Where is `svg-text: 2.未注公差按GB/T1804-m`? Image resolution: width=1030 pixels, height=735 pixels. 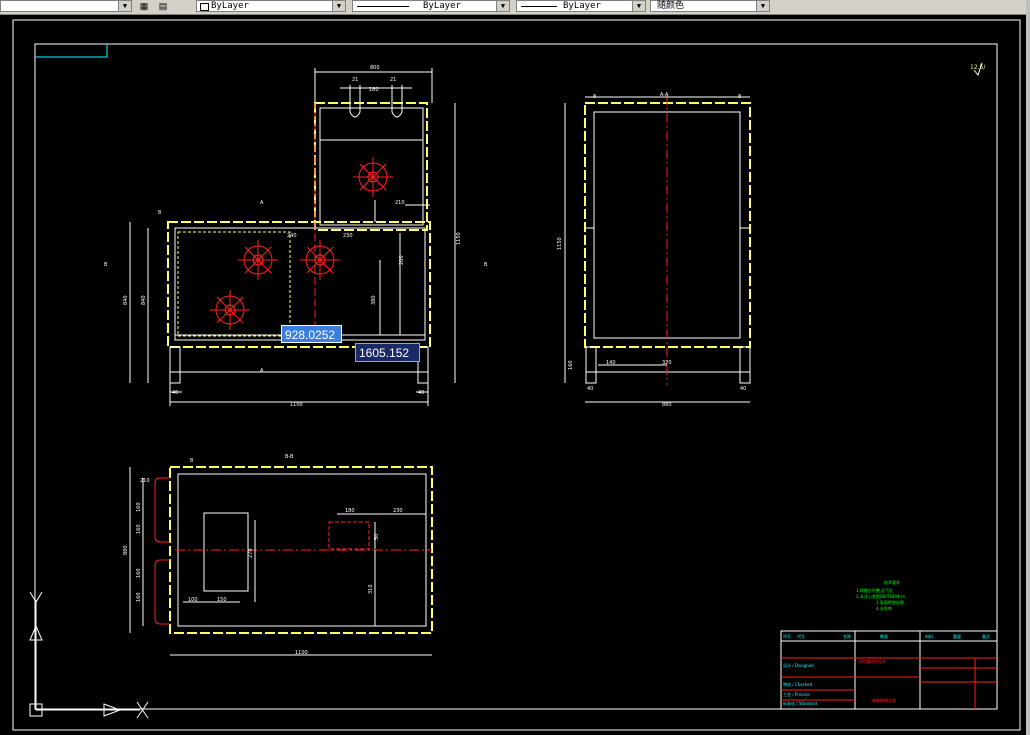 svg-text: 2.未注公差按GB/T1804-m is located at coordinates (880, 596).